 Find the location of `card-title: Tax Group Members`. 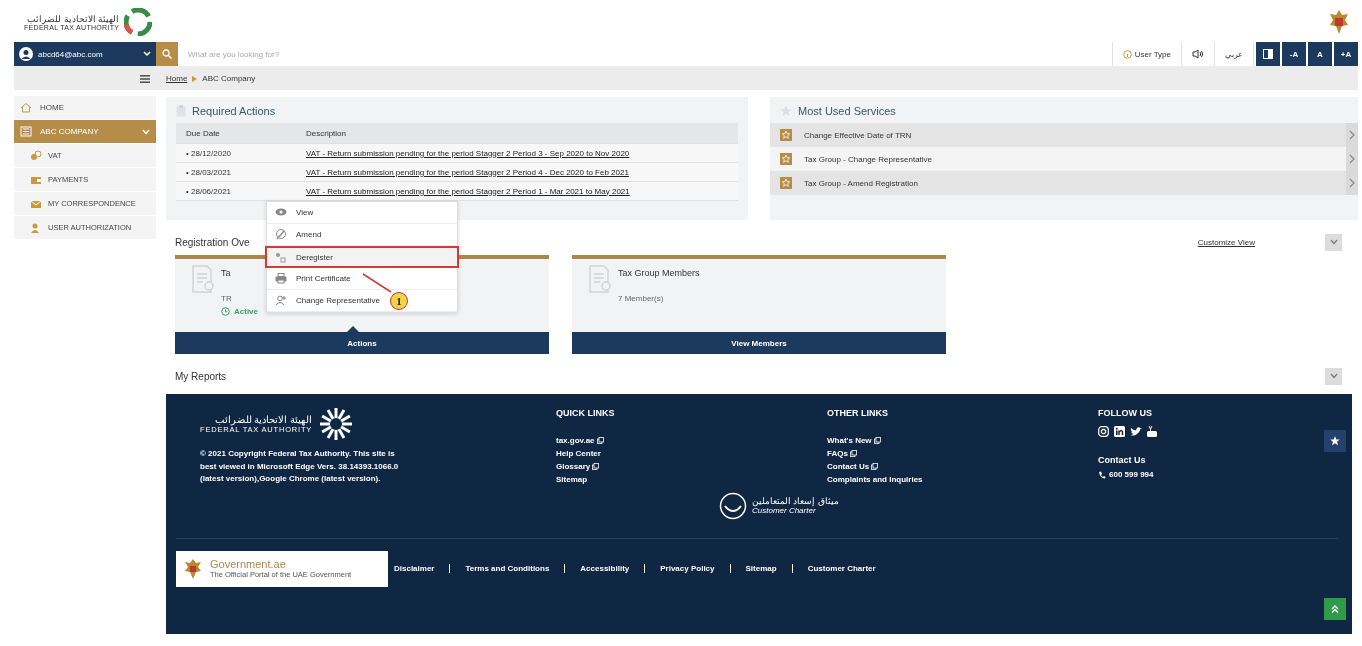

card-title: Tax Group Members is located at coordinates (659, 273).